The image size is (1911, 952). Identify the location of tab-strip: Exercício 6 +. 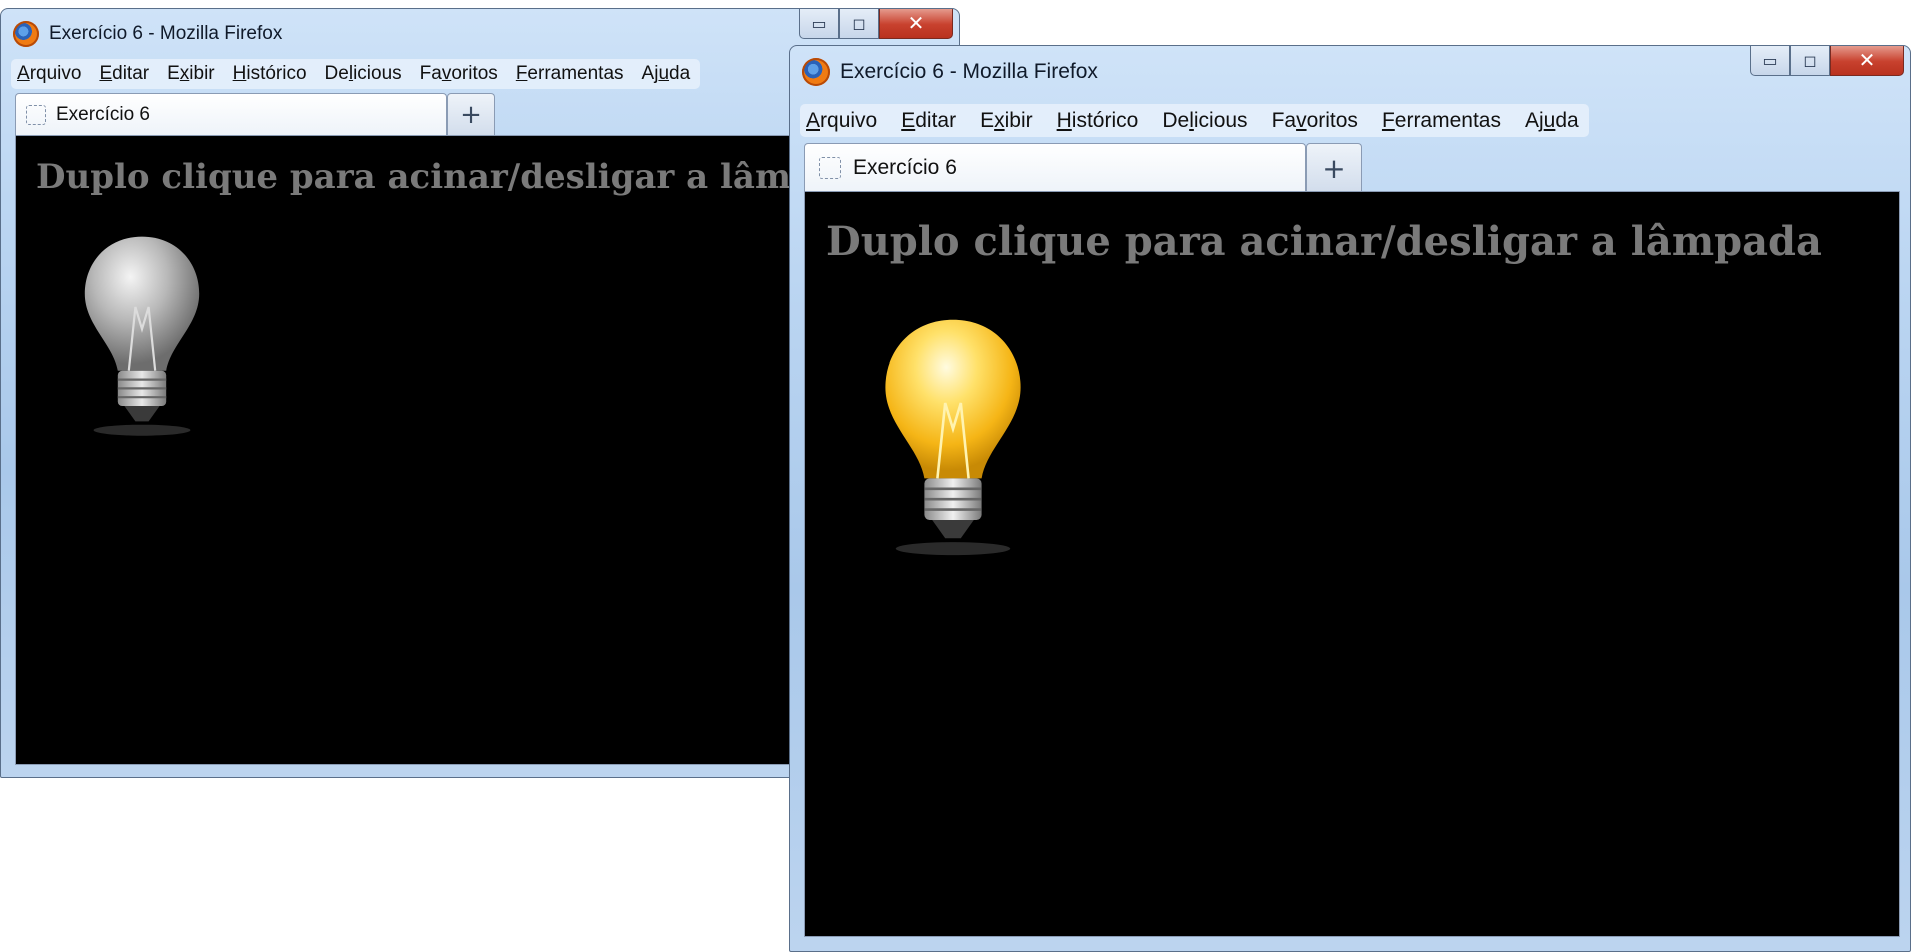
(1352, 167).